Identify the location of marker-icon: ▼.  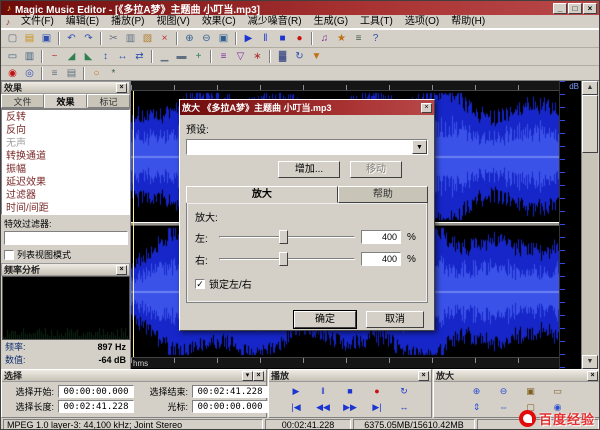
(316, 56).